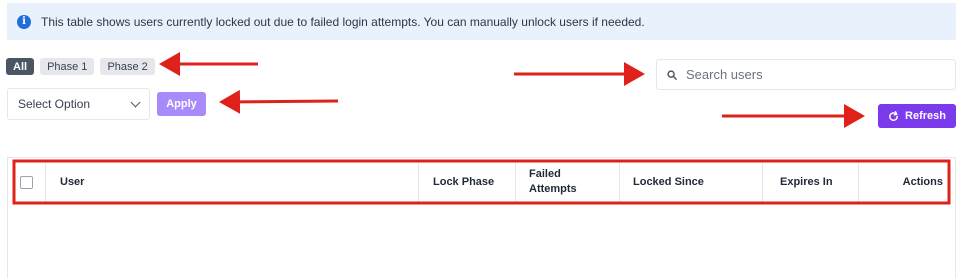 The image size is (967, 278). I want to click on select-all-cell, so click(27, 182).